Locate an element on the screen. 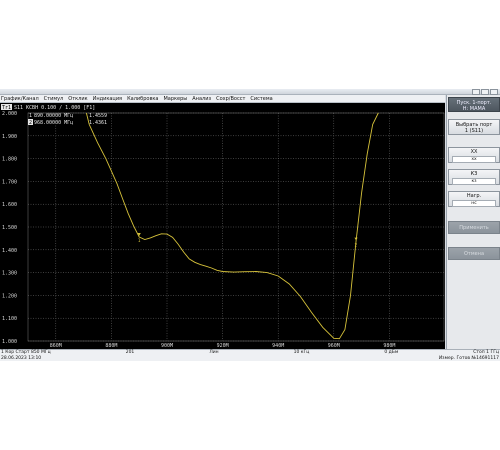  marker-label: 1 is located at coordinates (139, 241).